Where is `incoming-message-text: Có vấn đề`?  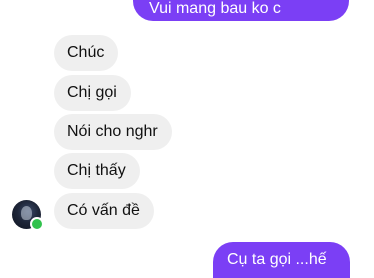 incoming-message-text: Có vấn đề is located at coordinates (103, 210).